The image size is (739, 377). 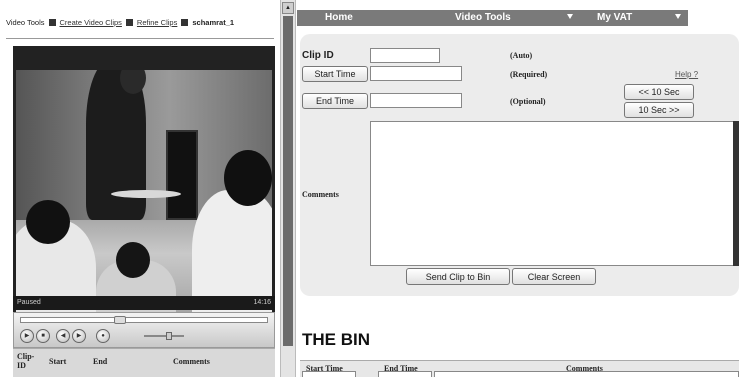 What do you see at coordinates (103, 336) in the screenshot?
I see `mute-icon: ●` at bounding box center [103, 336].